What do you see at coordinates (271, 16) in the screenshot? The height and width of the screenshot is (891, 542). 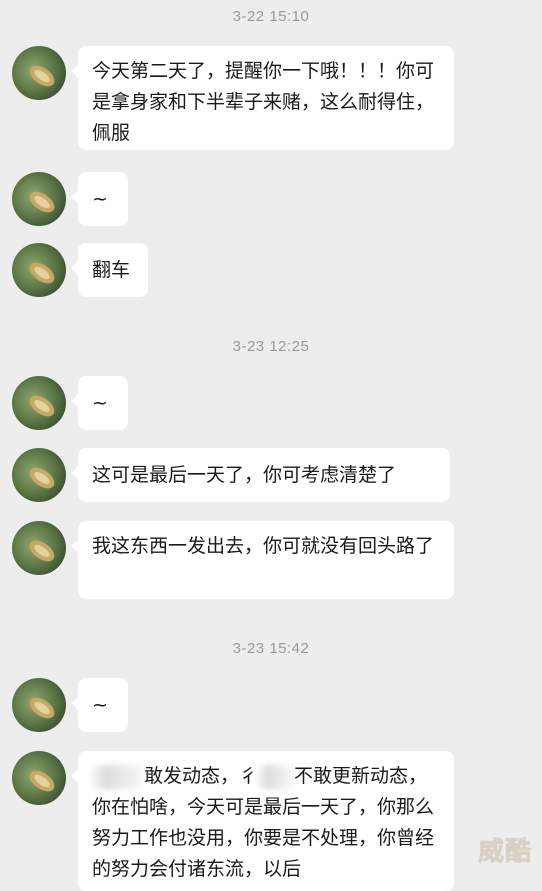 I see `timestamp: 3-22 15:10` at bounding box center [271, 16].